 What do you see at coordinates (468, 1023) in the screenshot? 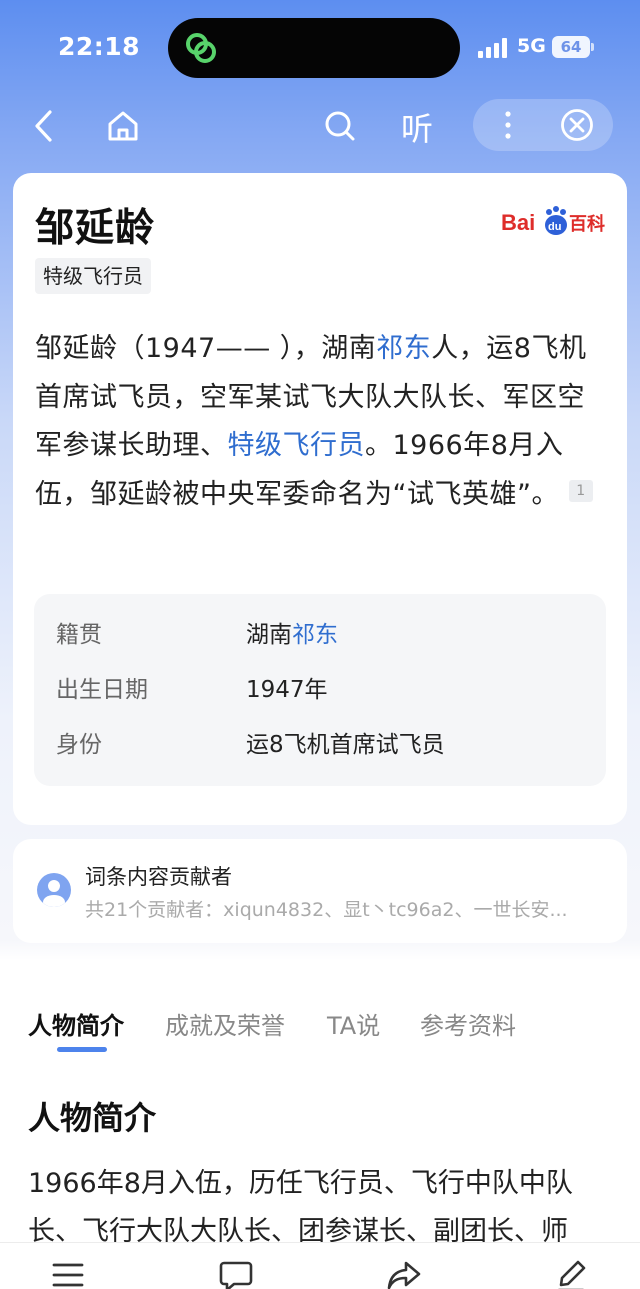
I see `tab-references: 参考资料` at bounding box center [468, 1023].